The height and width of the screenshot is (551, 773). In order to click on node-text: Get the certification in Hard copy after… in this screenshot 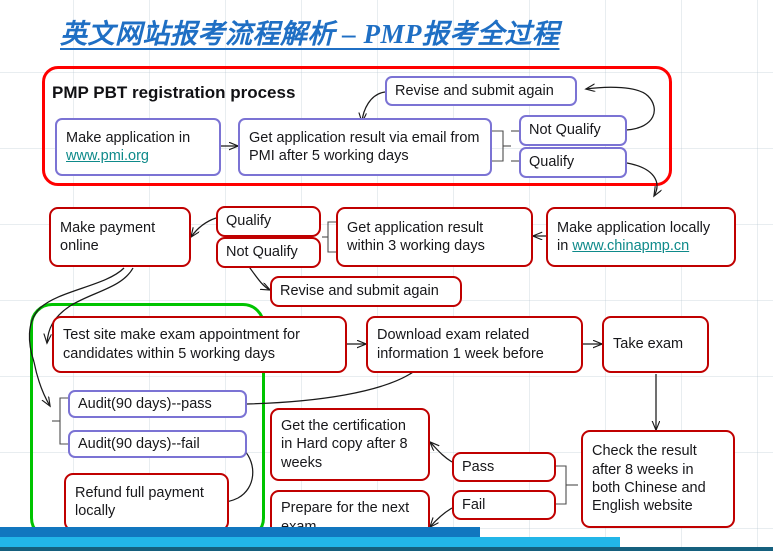, I will do `click(344, 444)`.